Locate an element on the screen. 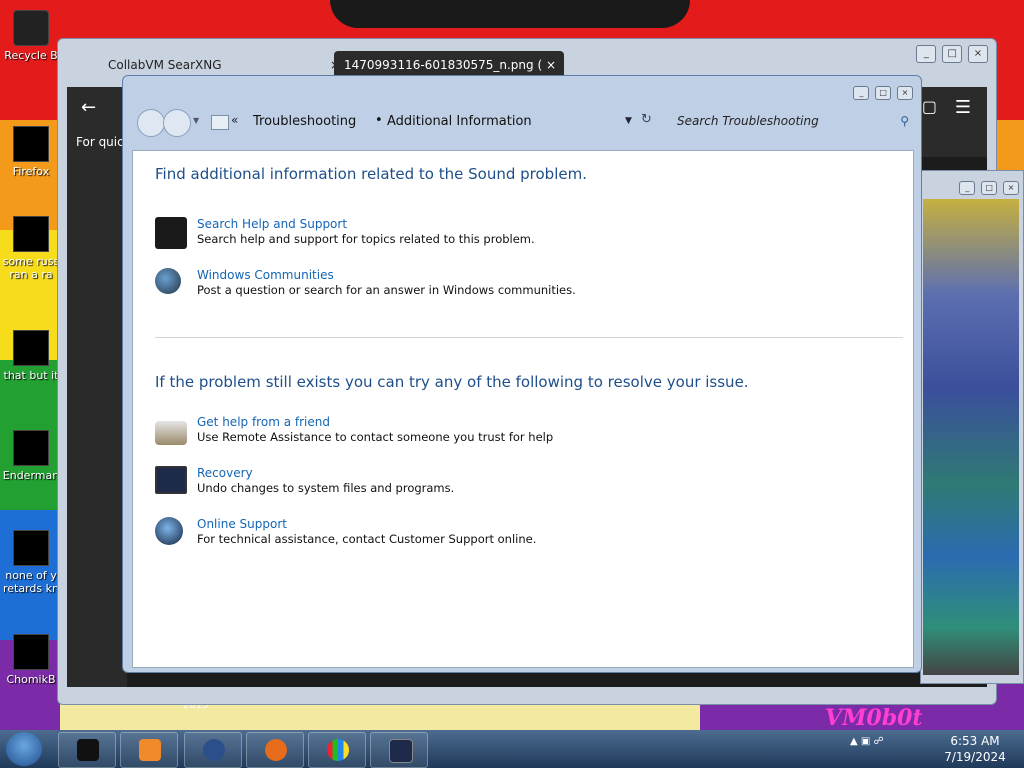 This screenshot has width=1024, height=768. hamburger-menu-icon: ☰ is located at coordinates (963, 107).